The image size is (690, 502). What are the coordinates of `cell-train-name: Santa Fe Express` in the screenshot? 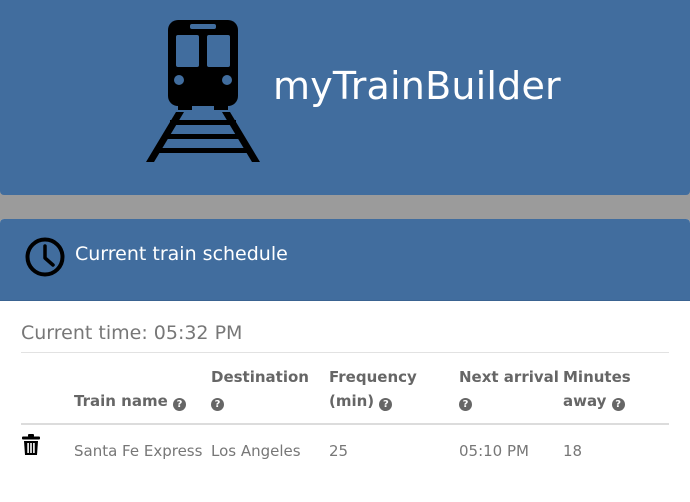 It's located at (138, 451).